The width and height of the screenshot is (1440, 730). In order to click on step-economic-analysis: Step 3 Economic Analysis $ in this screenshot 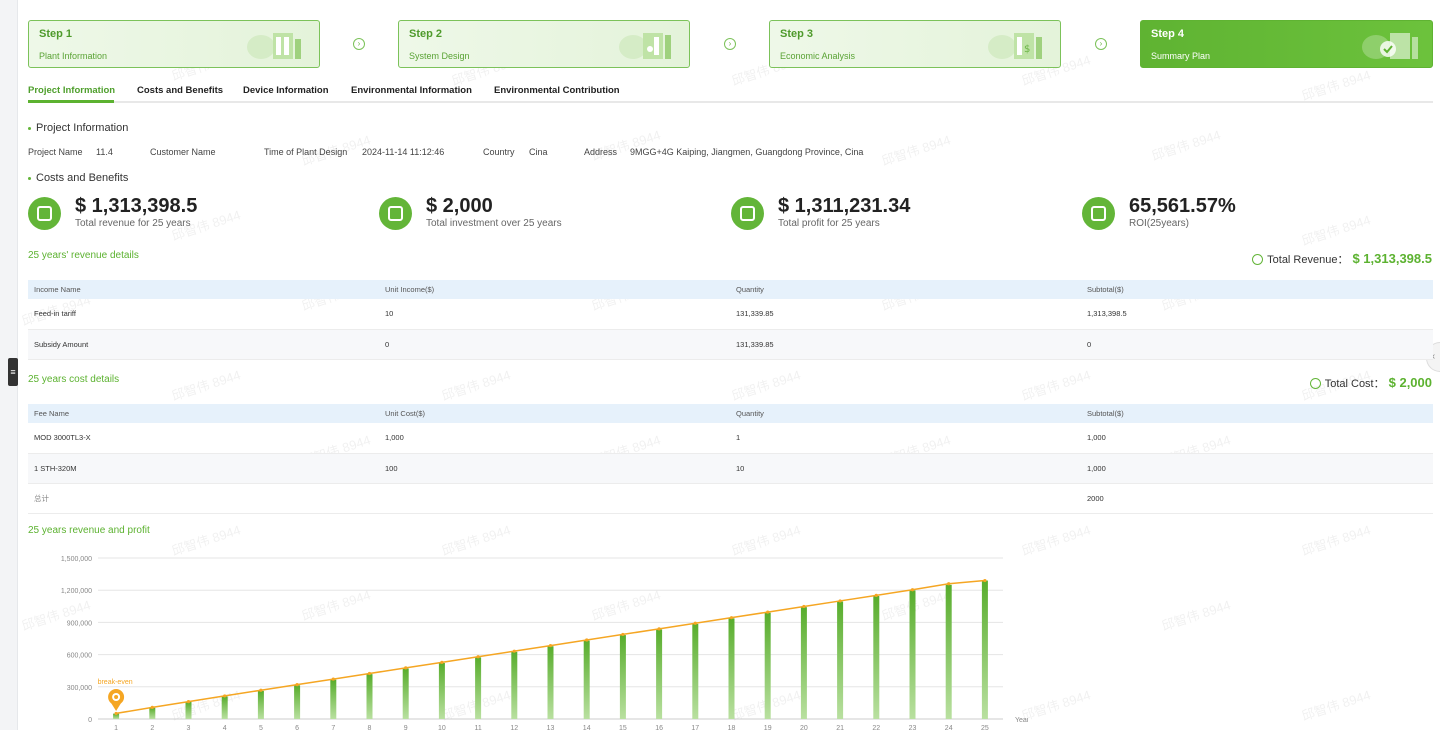, I will do `click(915, 44)`.